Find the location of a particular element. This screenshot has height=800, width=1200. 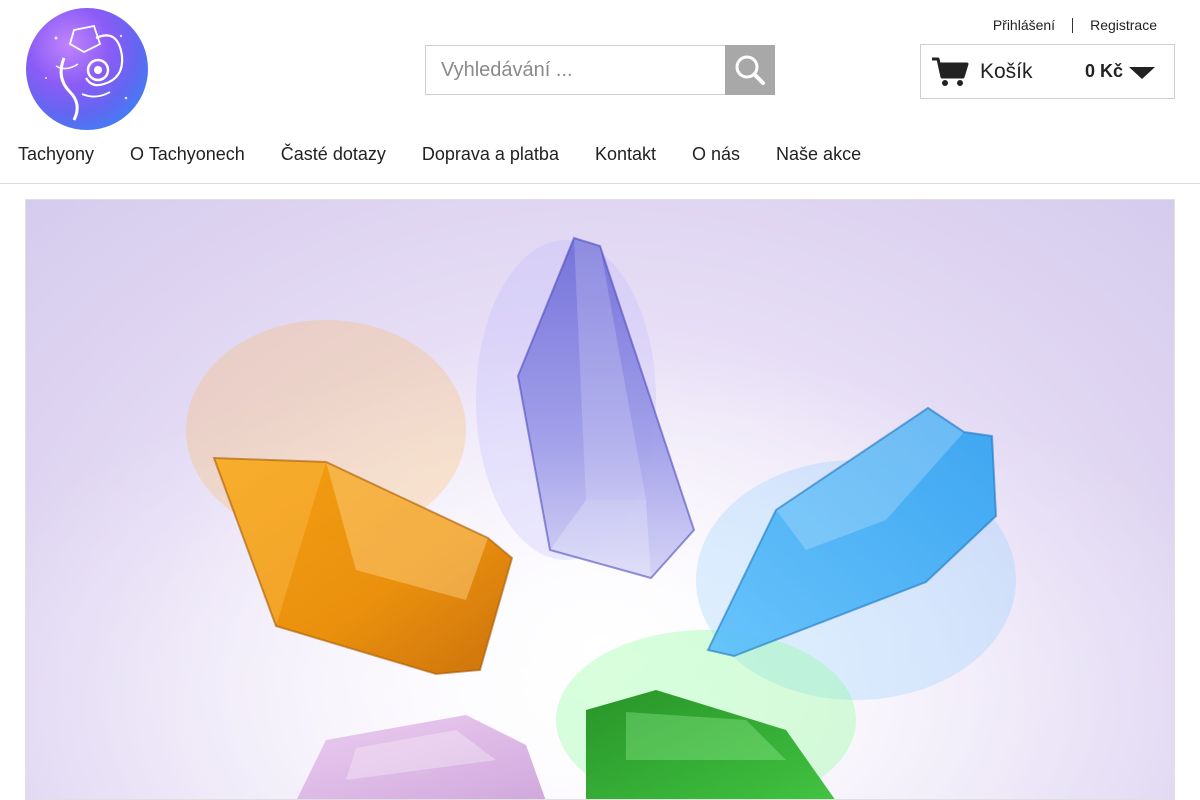

login-link: Přihlášení is located at coordinates (1024, 25).